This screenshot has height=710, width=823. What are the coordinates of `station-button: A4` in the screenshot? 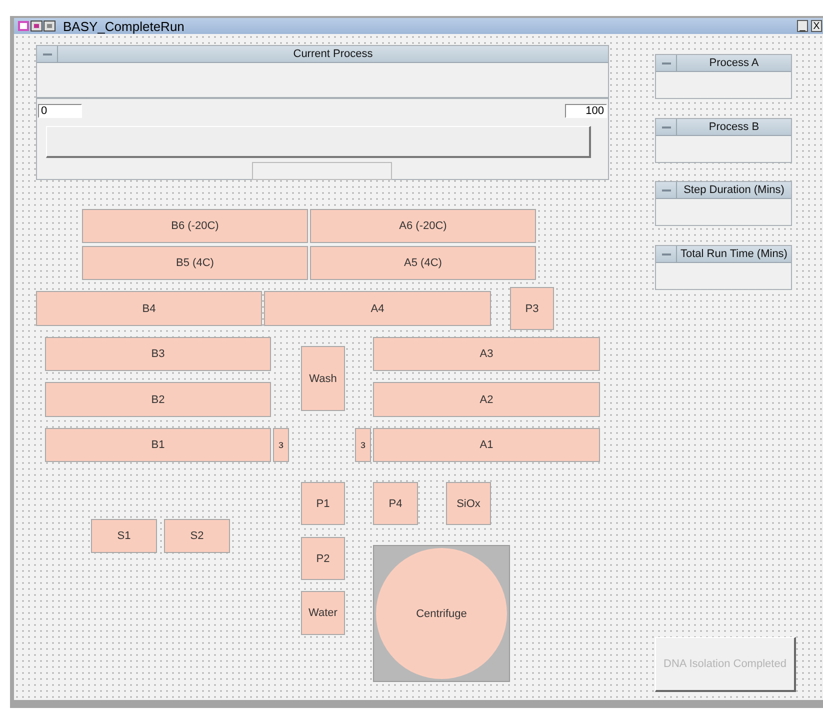 It's located at (377, 308).